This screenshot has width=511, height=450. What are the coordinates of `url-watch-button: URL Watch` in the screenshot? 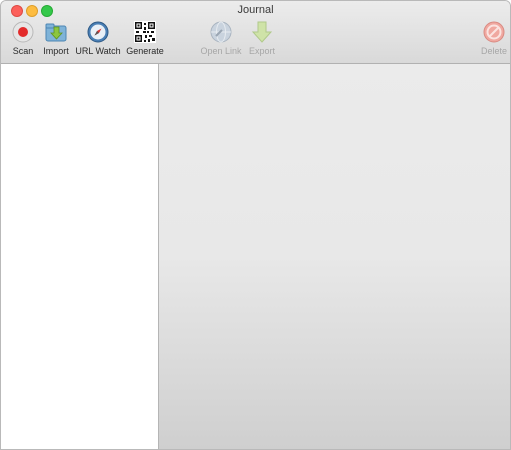 It's located at (98, 40).